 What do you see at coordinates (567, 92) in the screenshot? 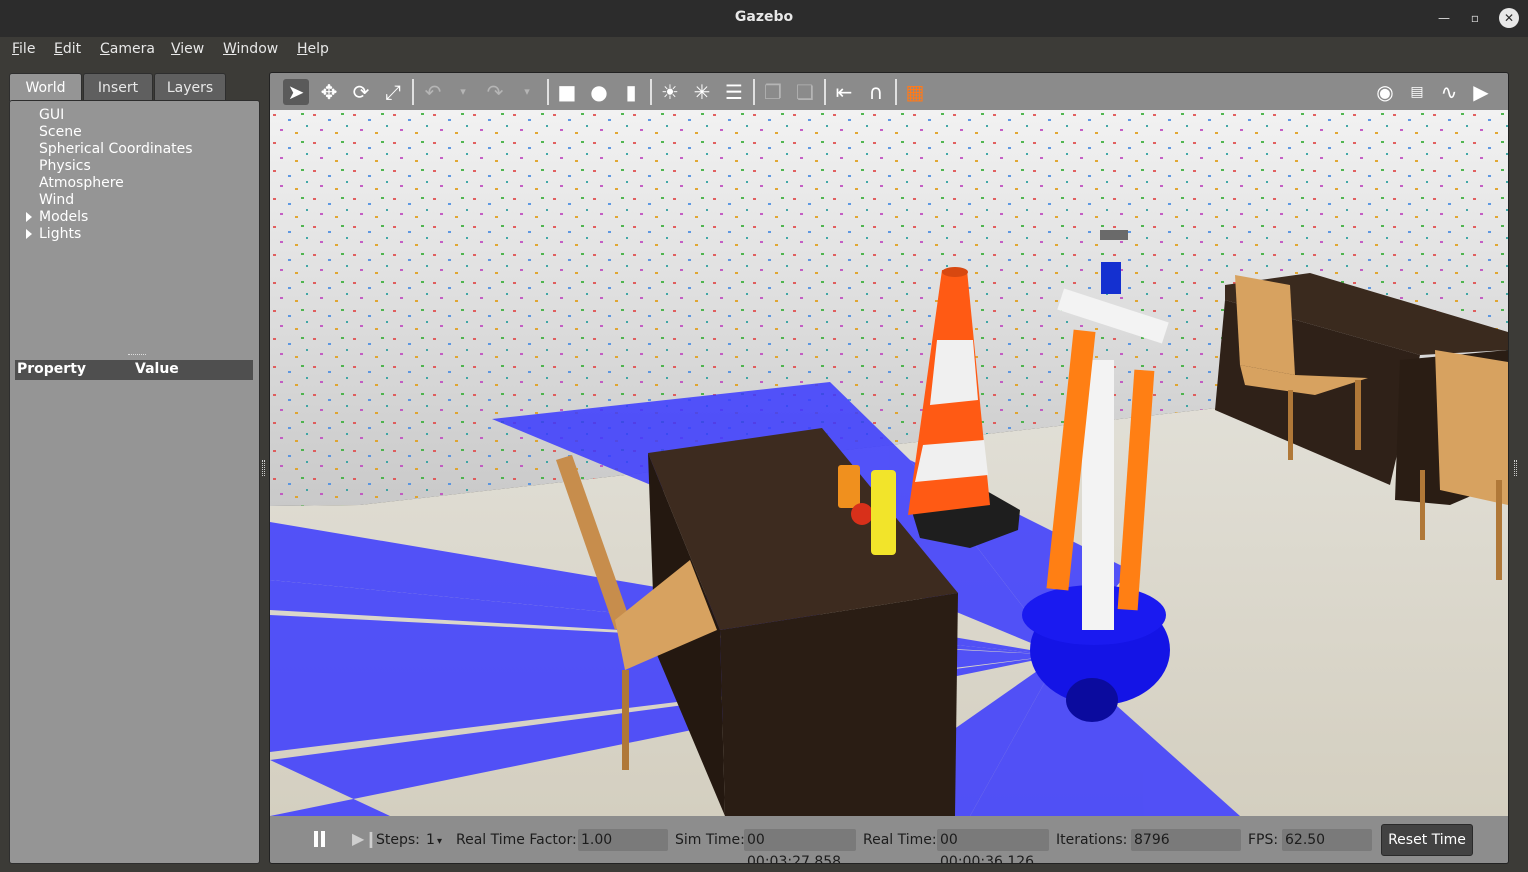
I see `box-shape-icon: ■` at bounding box center [567, 92].